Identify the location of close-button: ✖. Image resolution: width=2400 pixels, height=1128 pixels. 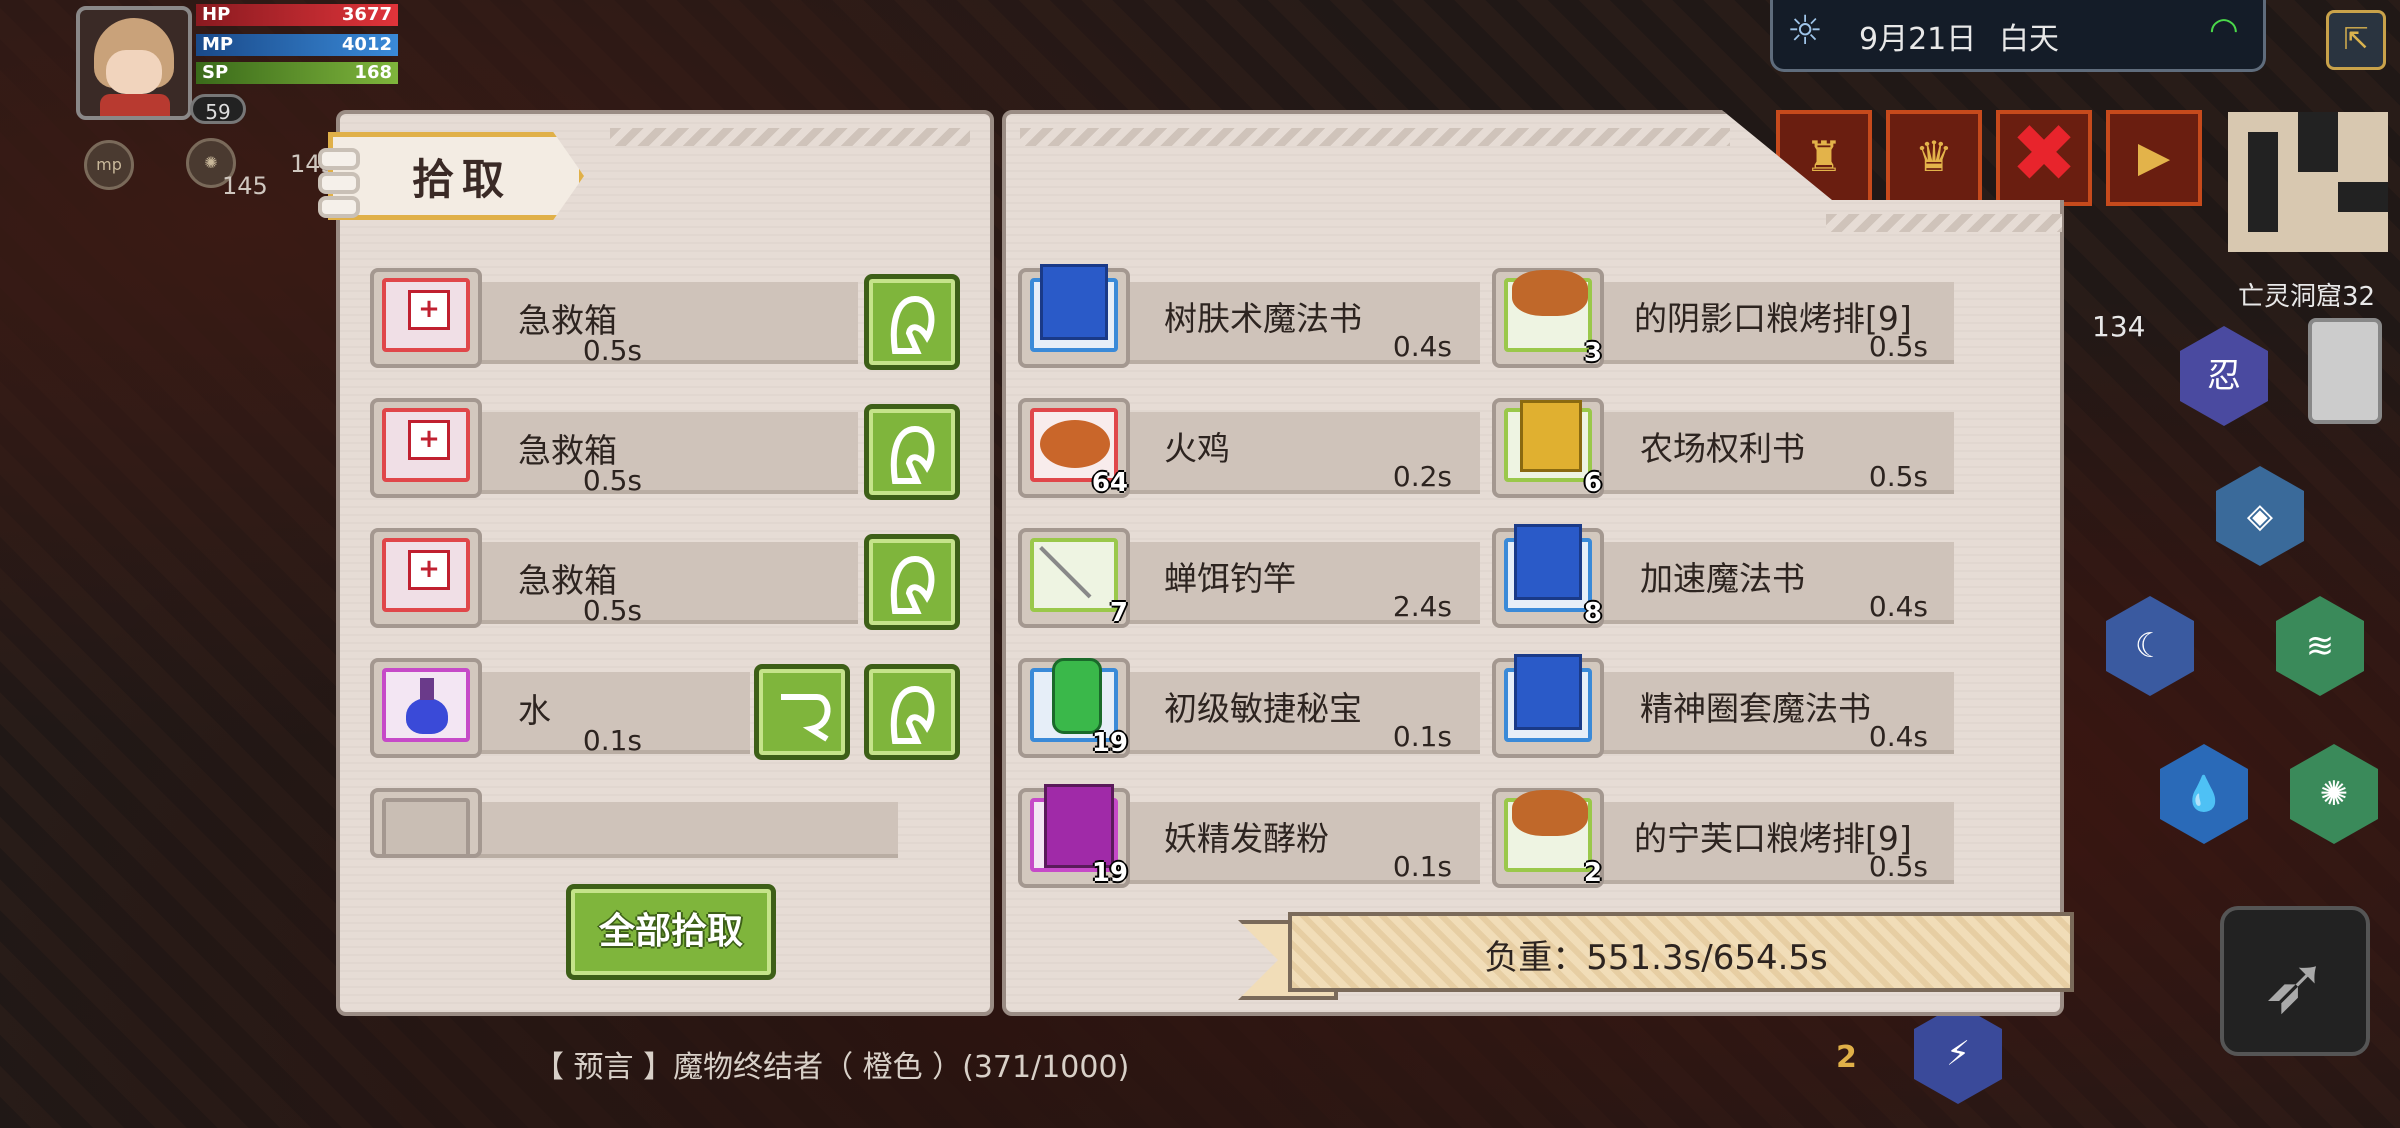
(2044, 158).